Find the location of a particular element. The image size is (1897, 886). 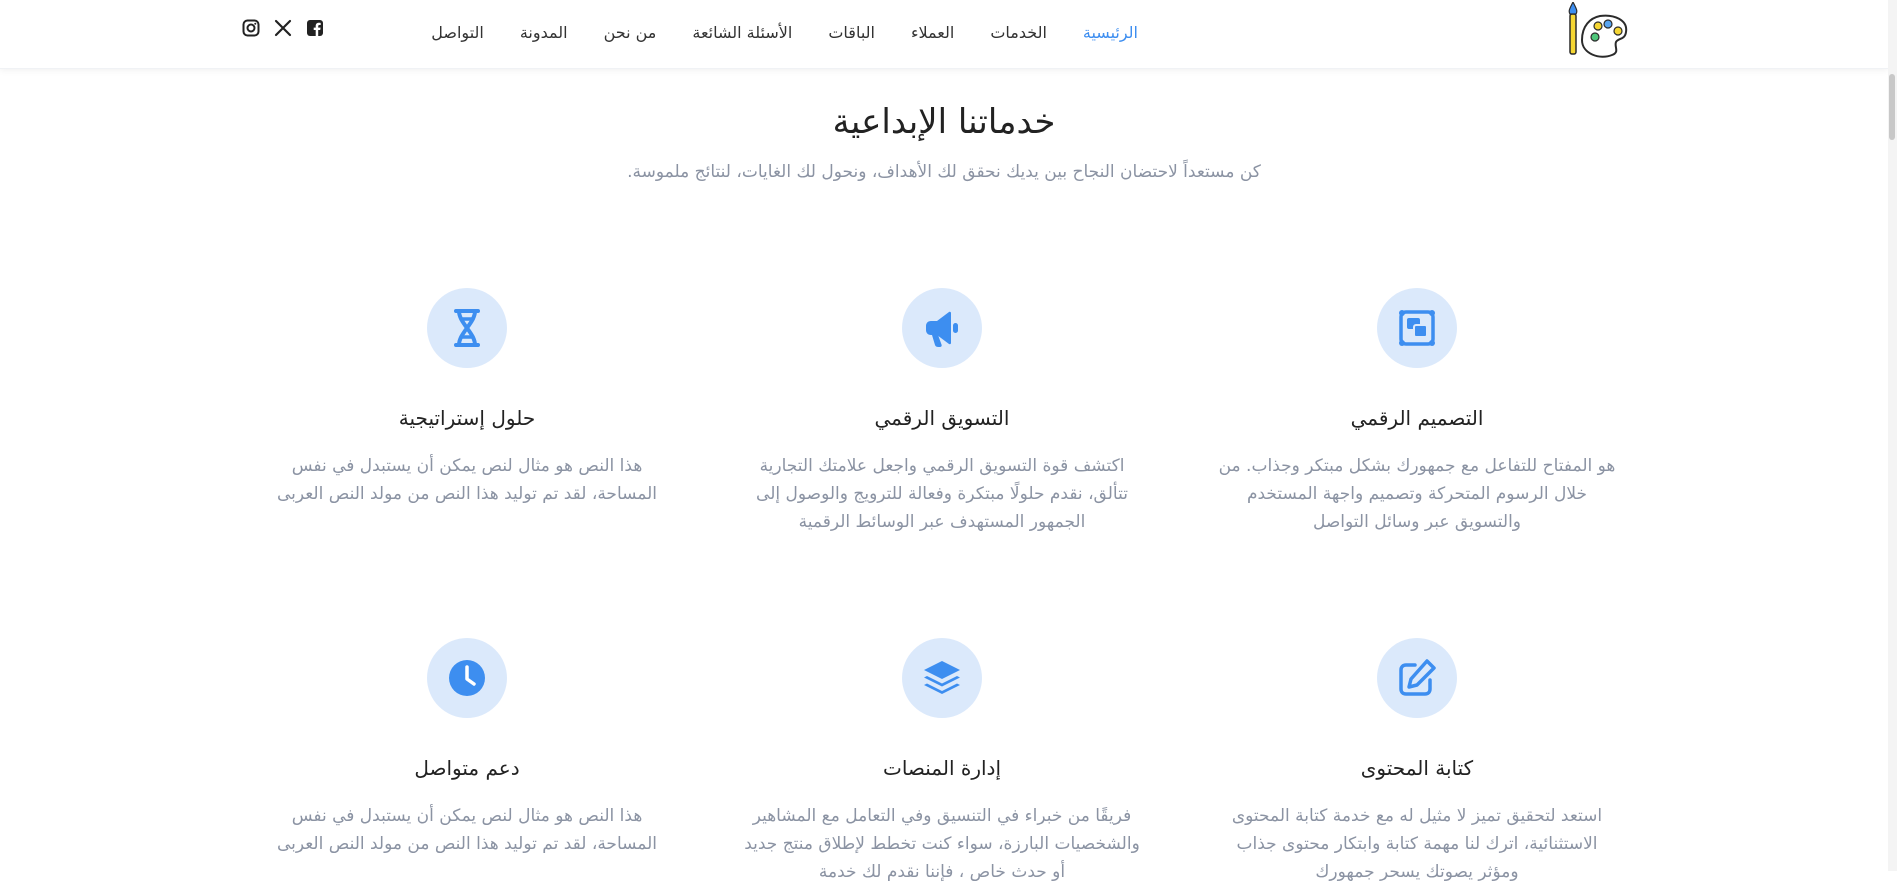

nav-blog: المدونة is located at coordinates (544, 32).